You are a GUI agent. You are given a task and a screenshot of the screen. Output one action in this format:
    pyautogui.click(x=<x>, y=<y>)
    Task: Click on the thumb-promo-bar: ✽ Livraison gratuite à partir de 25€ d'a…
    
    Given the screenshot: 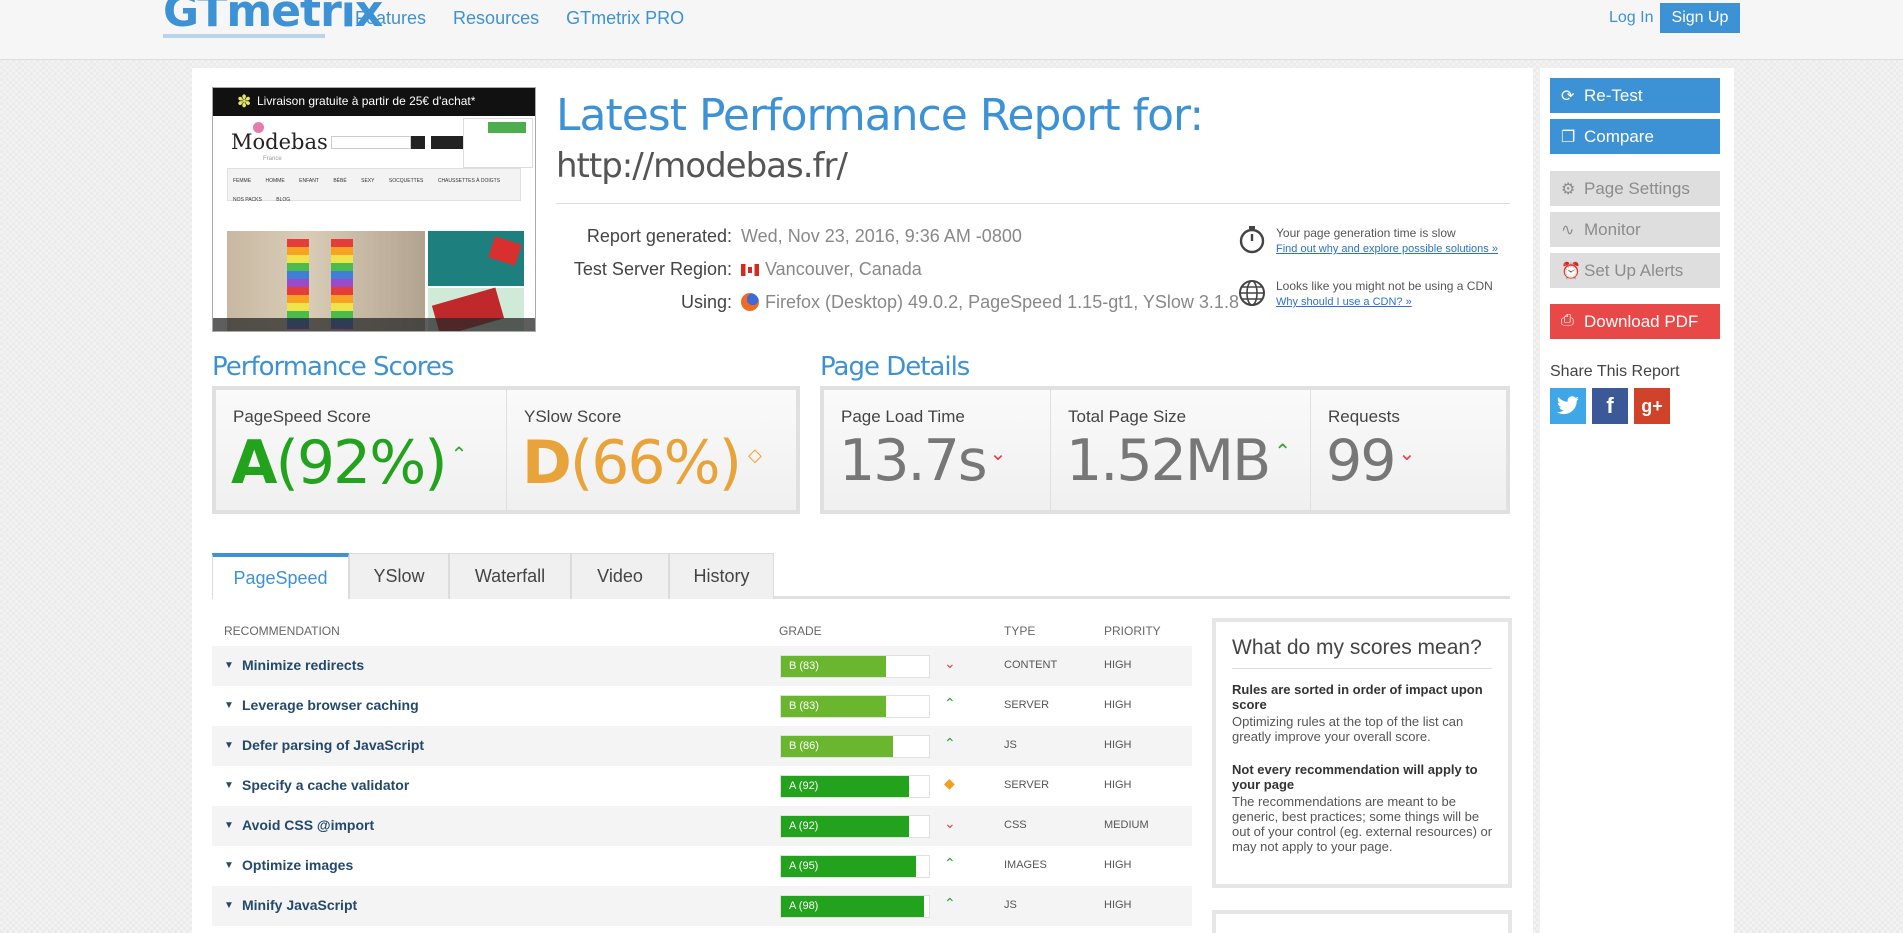 What is the action you would take?
    pyautogui.click(x=374, y=102)
    